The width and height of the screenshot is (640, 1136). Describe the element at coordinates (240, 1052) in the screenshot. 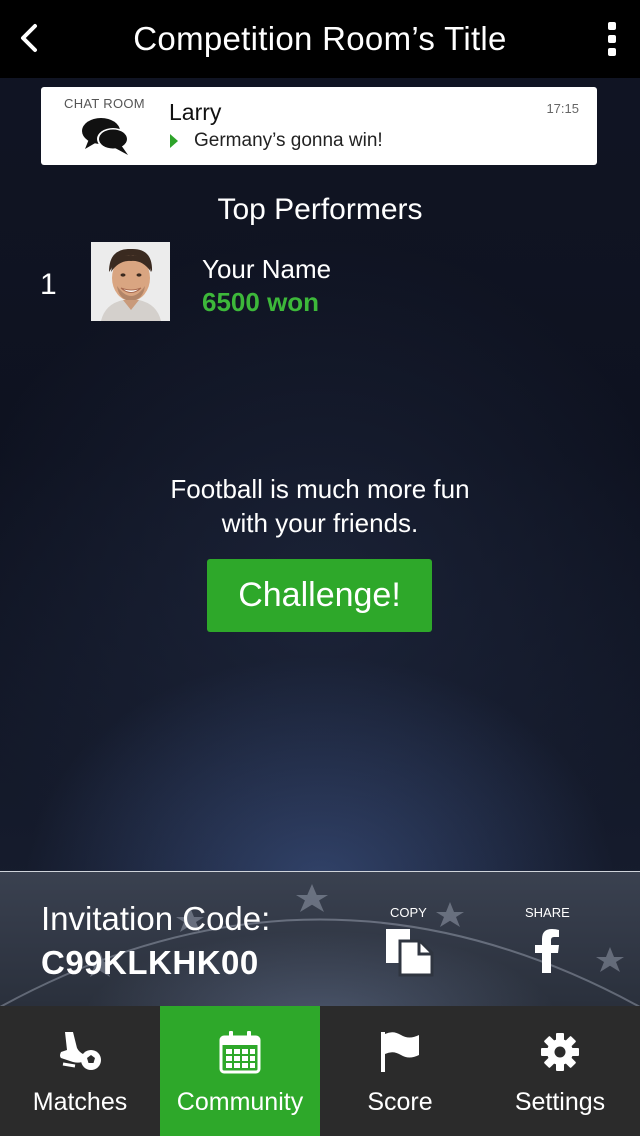

I see `calendar-icon` at that location.